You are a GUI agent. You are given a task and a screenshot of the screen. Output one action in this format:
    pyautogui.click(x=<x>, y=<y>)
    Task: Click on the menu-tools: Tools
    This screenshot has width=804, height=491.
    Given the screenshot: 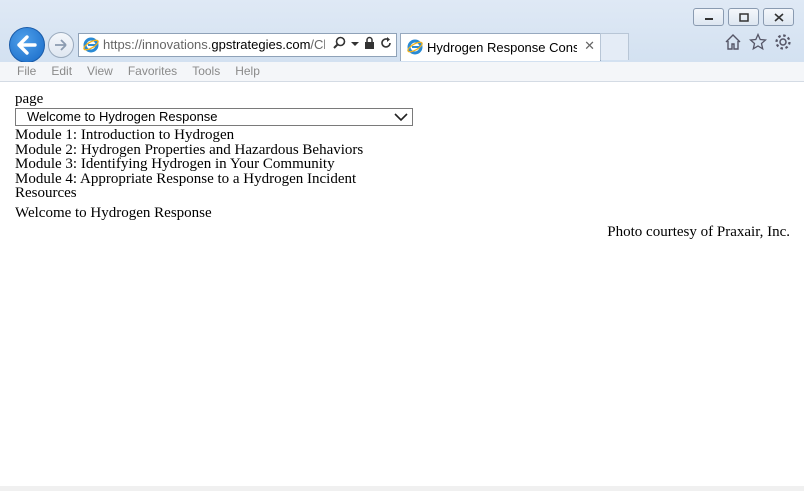 What is the action you would take?
    pyautogui.click(x=206, y=71)
    